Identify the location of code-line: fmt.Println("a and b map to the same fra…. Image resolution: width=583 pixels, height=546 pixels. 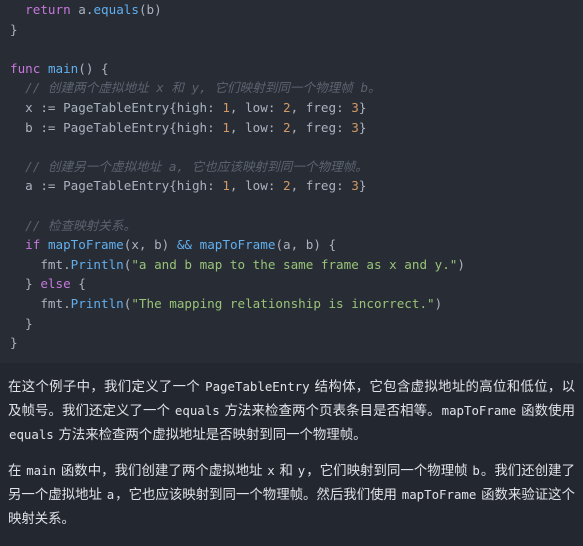
(291, 265).